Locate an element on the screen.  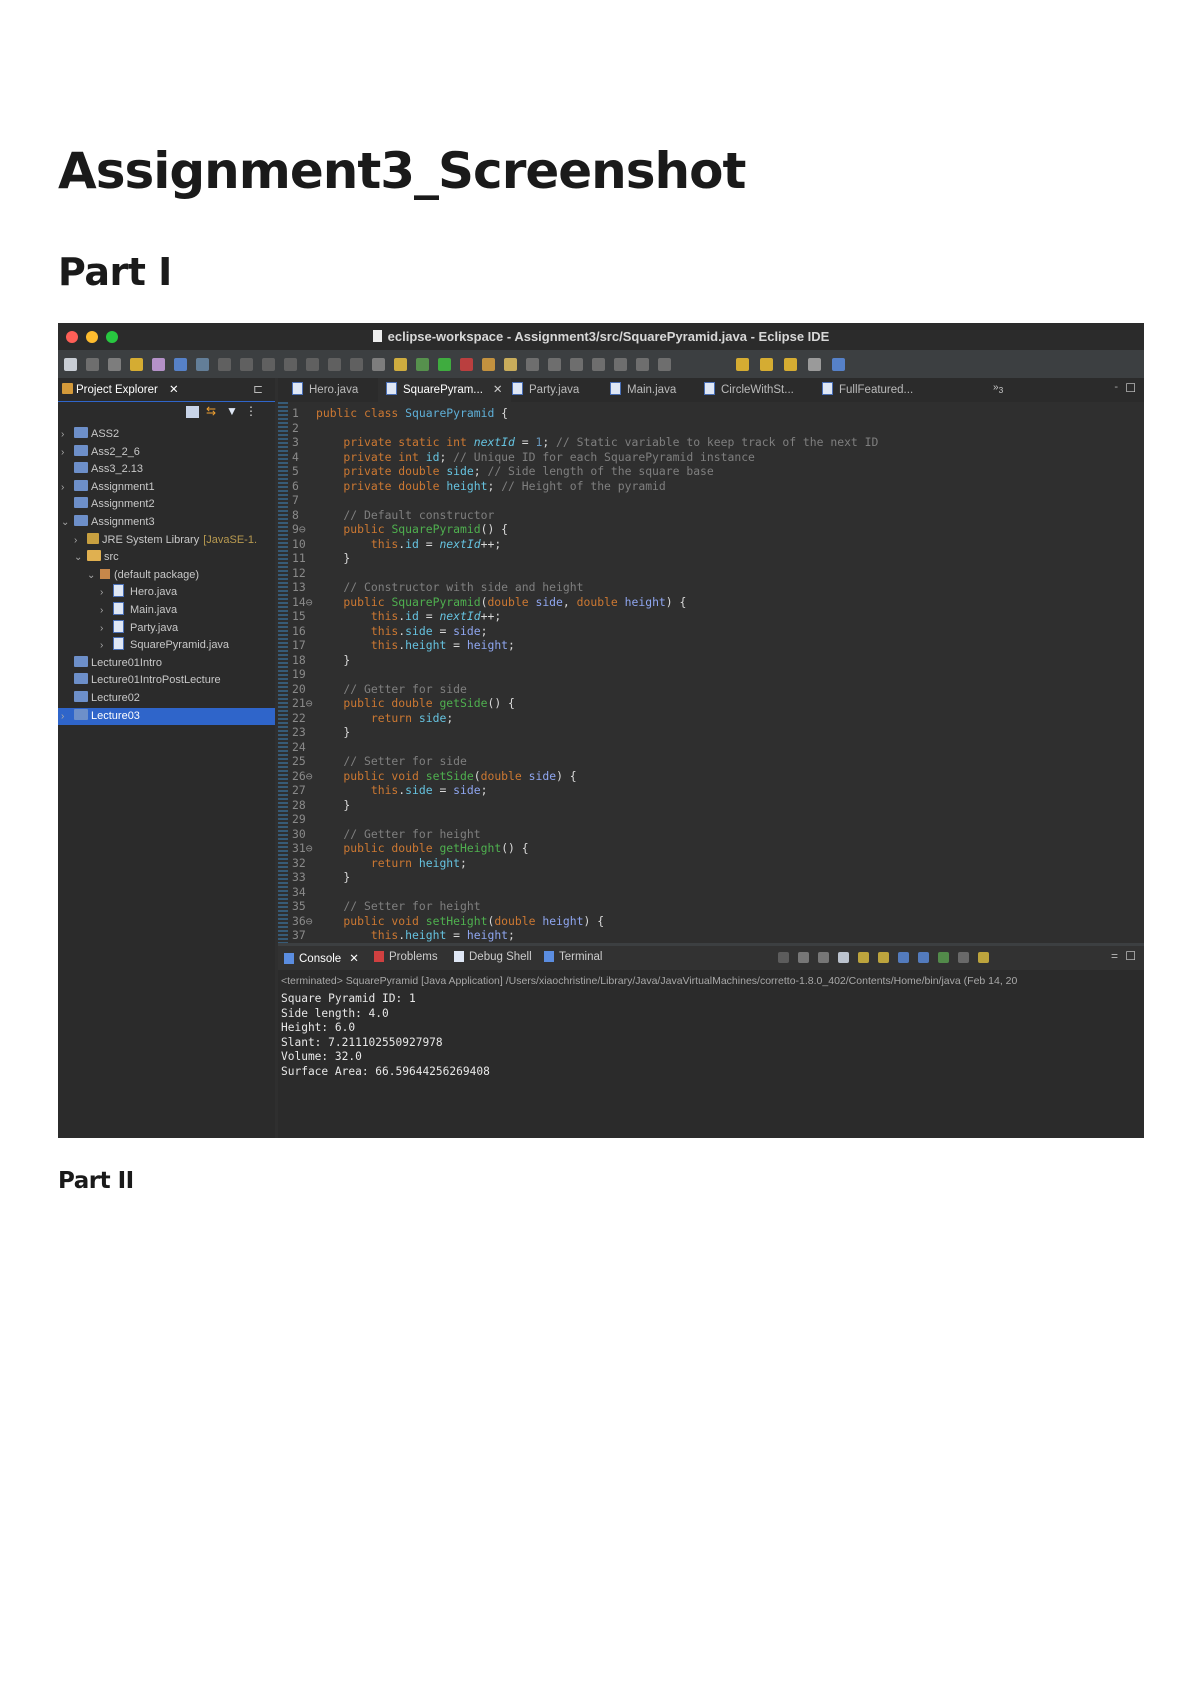
word-wrap-icon is located at coordinates (863, 957).